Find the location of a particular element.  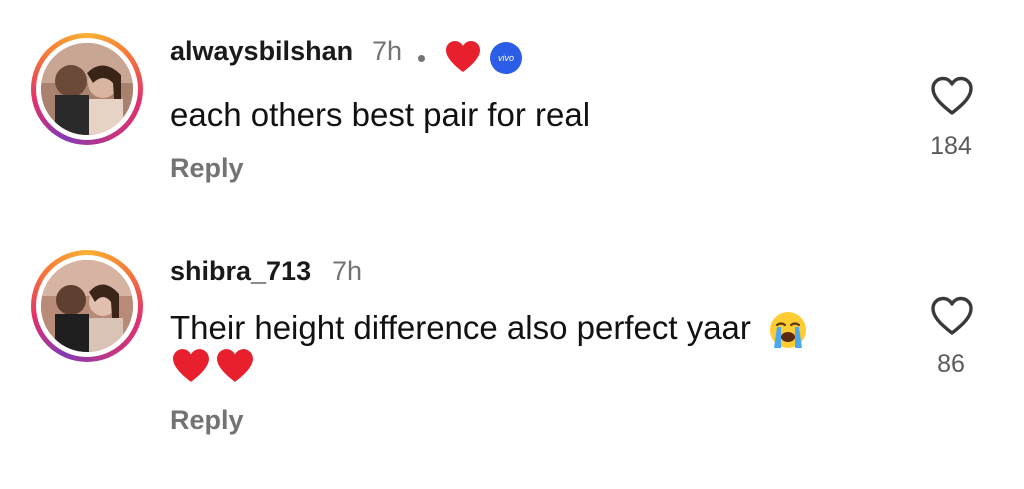

separator-dot is located at coordinates (421, 58).